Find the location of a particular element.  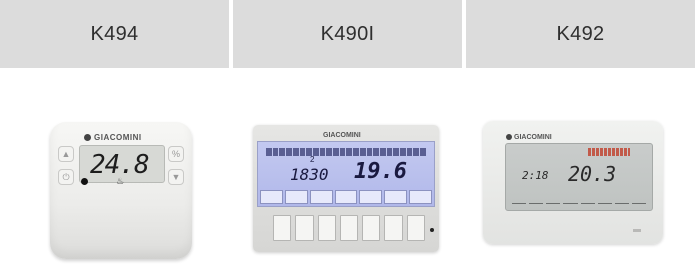

down-arrow-icon: ▼ is located at coordinates (176, 177).